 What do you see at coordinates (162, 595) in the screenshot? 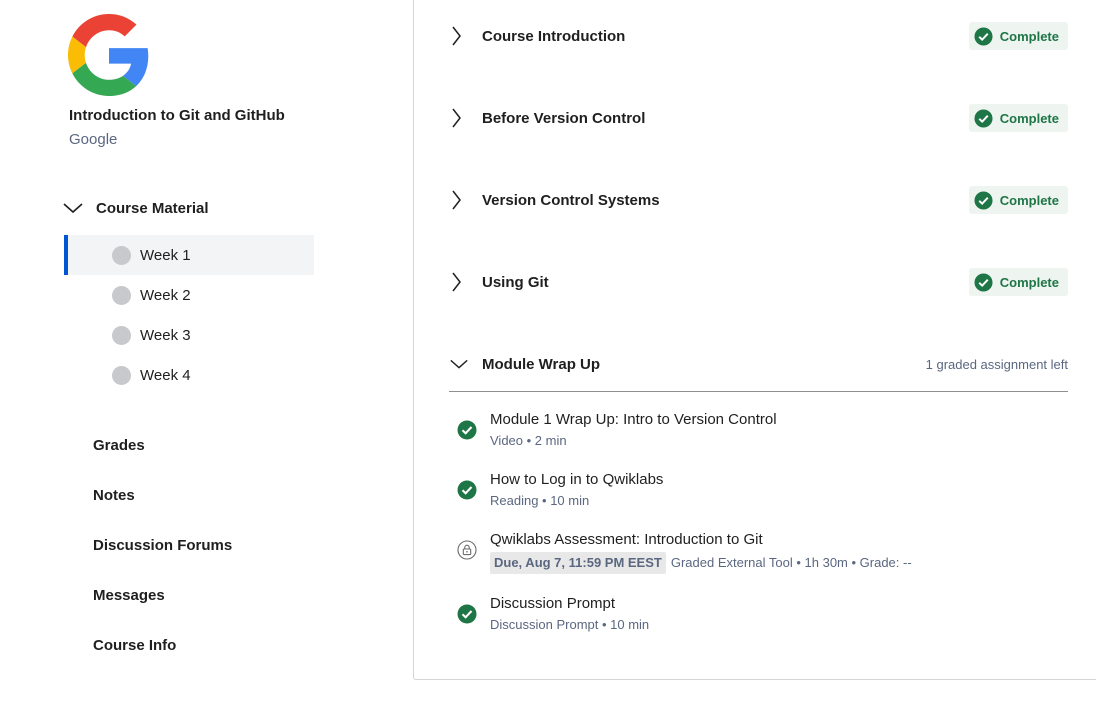
I see `nav-item-messages: Messages` at bounding box center [162, 595].